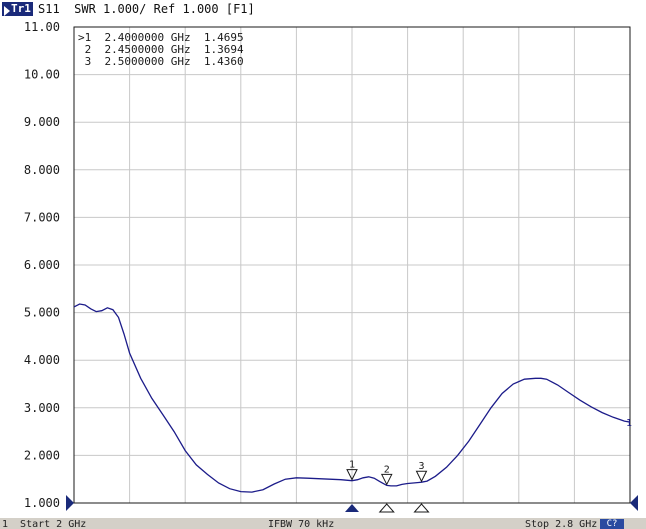 Image resolution: width=646 pixels, height=529 pixels. What do you see at coordinates (70, 503) in the screenshot?
I see `reference-arrow-left-icon` at bounding box center [70, 503].